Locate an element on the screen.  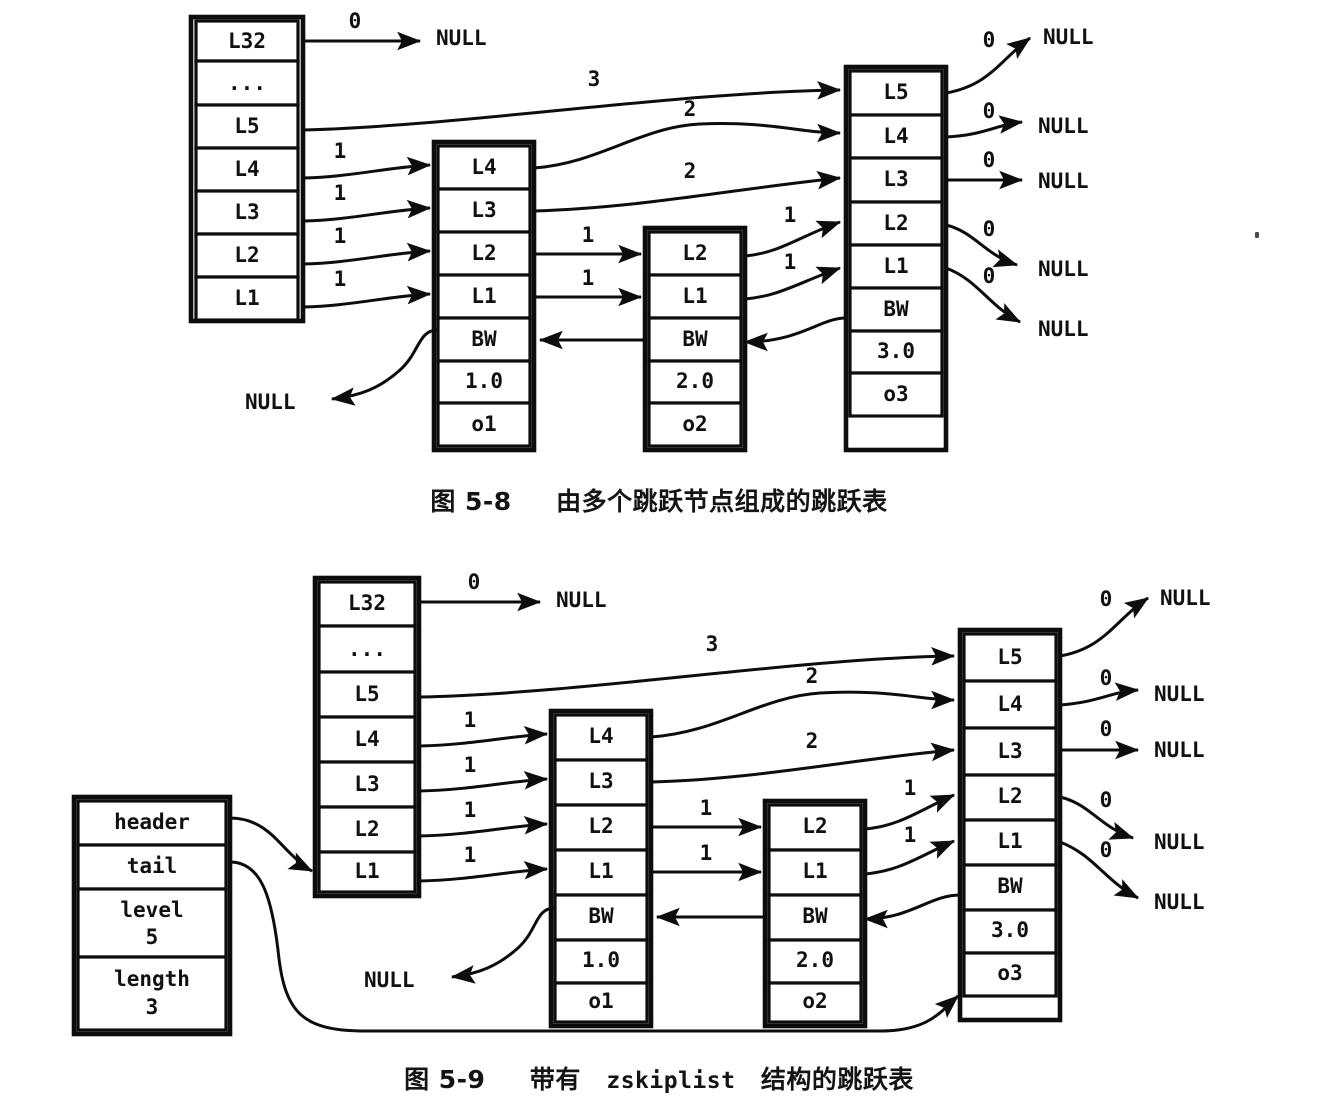
fig58-span-o3-l5: 0 is located at coordinates (989, 40).